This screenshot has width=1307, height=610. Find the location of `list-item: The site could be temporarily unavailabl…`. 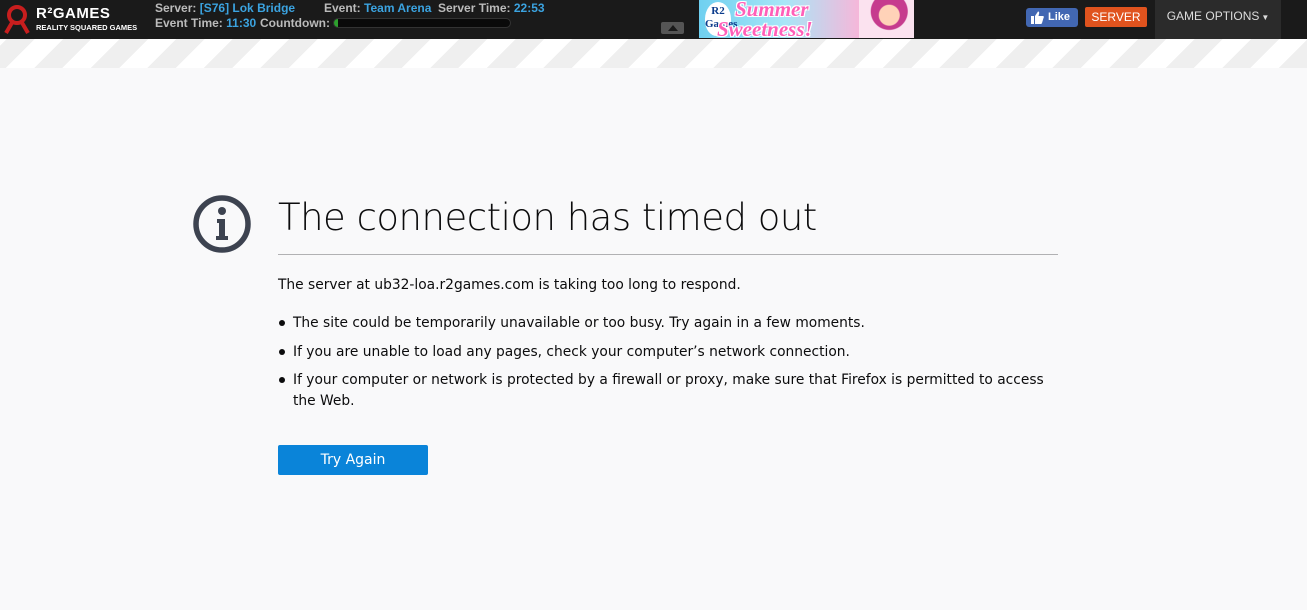

list-item: The site could be temporarily unavailabl… is located at coordinates (668, 323).